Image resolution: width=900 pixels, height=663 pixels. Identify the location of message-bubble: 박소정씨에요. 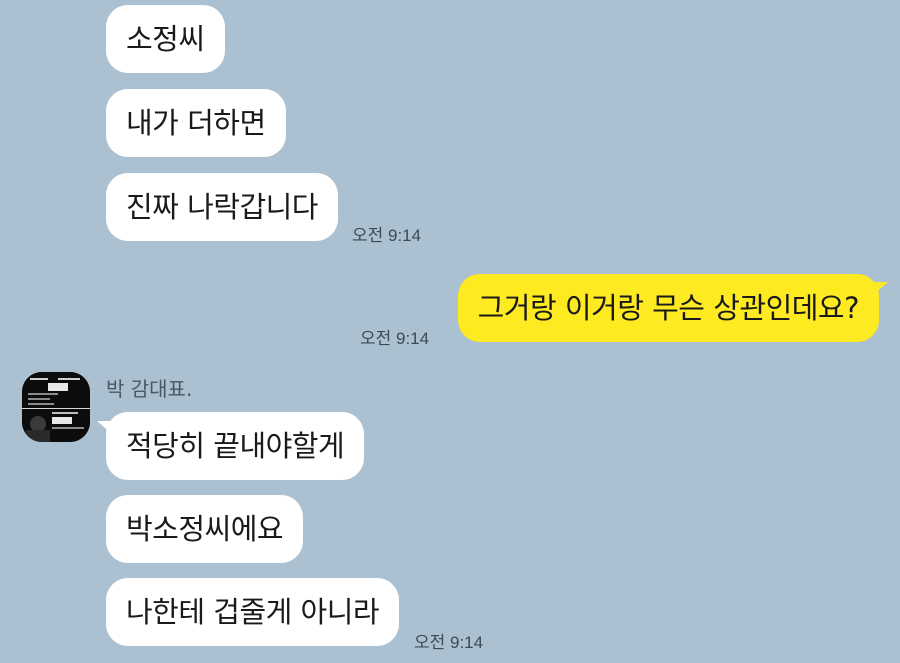
(205, 529).